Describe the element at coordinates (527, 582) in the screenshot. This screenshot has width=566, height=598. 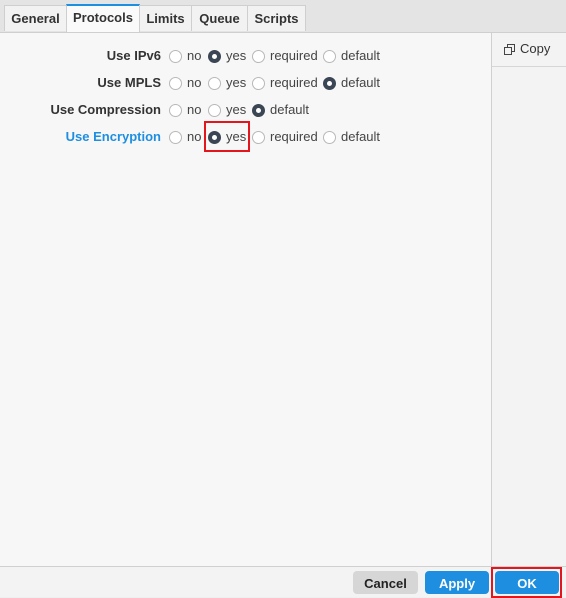
I see `ok-button: OK` at that location.